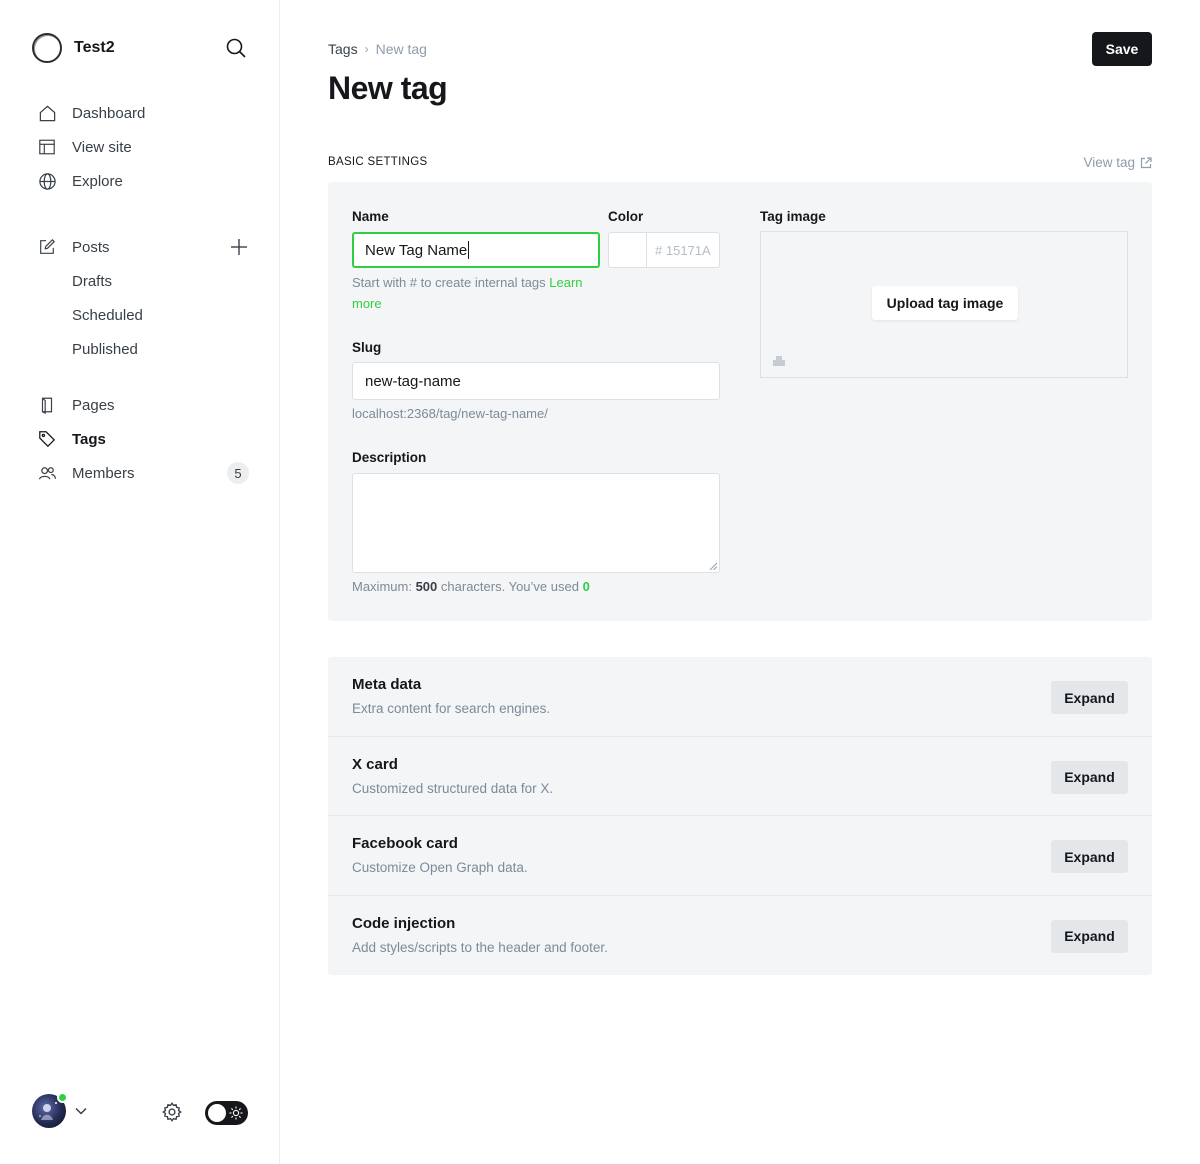 Image resolution: width=1200 pixels, height=1164 pixels. I want to click on color-hash: #, so click(659, 250).